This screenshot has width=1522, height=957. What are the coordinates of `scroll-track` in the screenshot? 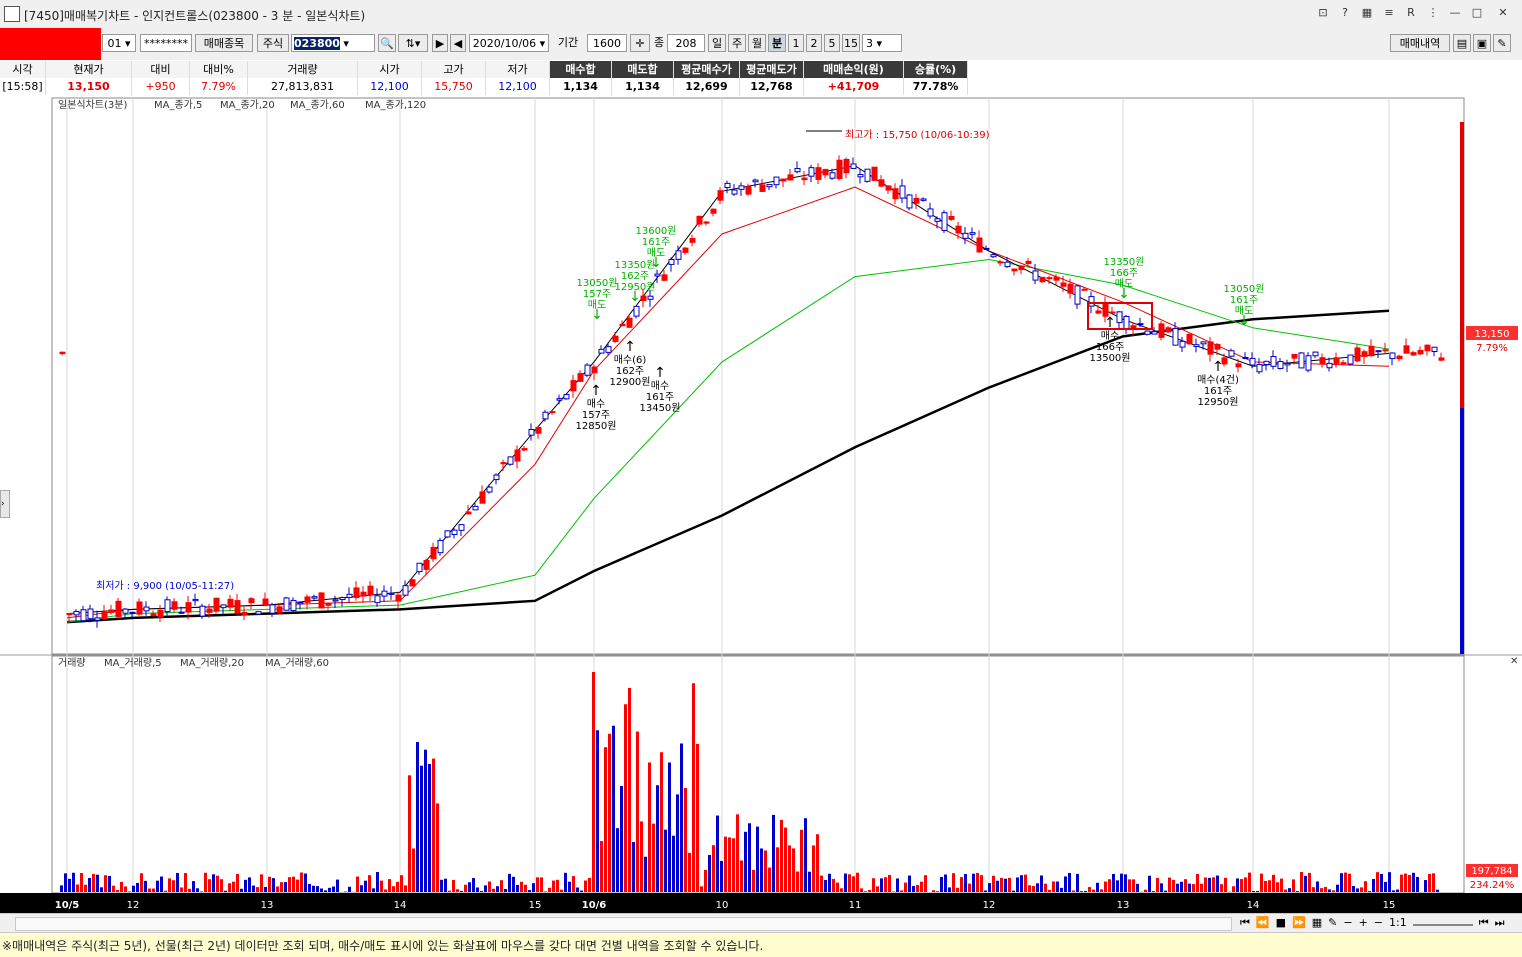 It's located at (623, 924).